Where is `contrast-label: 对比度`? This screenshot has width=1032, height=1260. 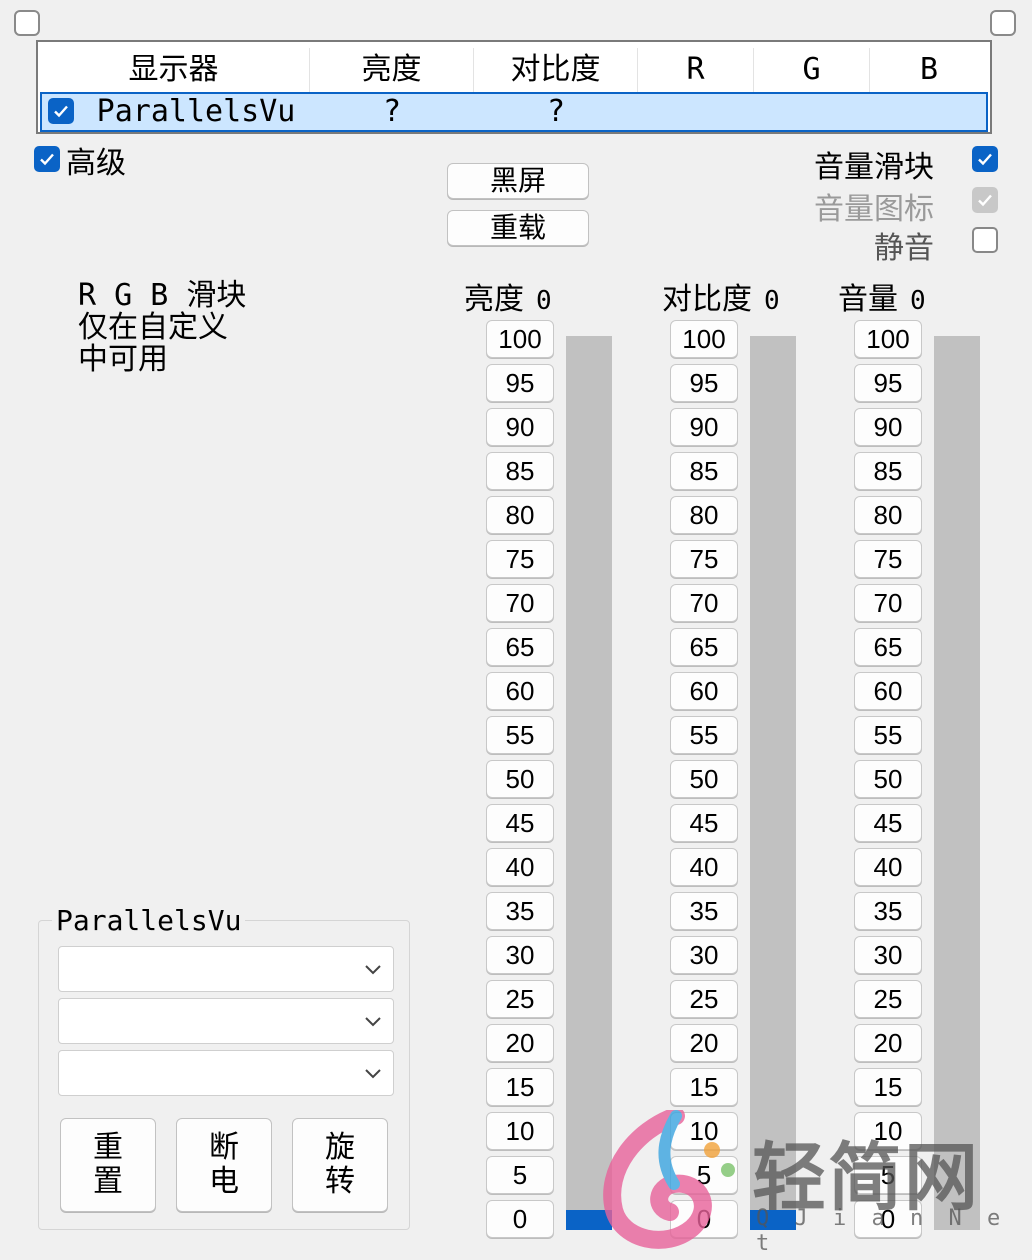 contrast-label: 对比度 is located at coordinates (707, 299).